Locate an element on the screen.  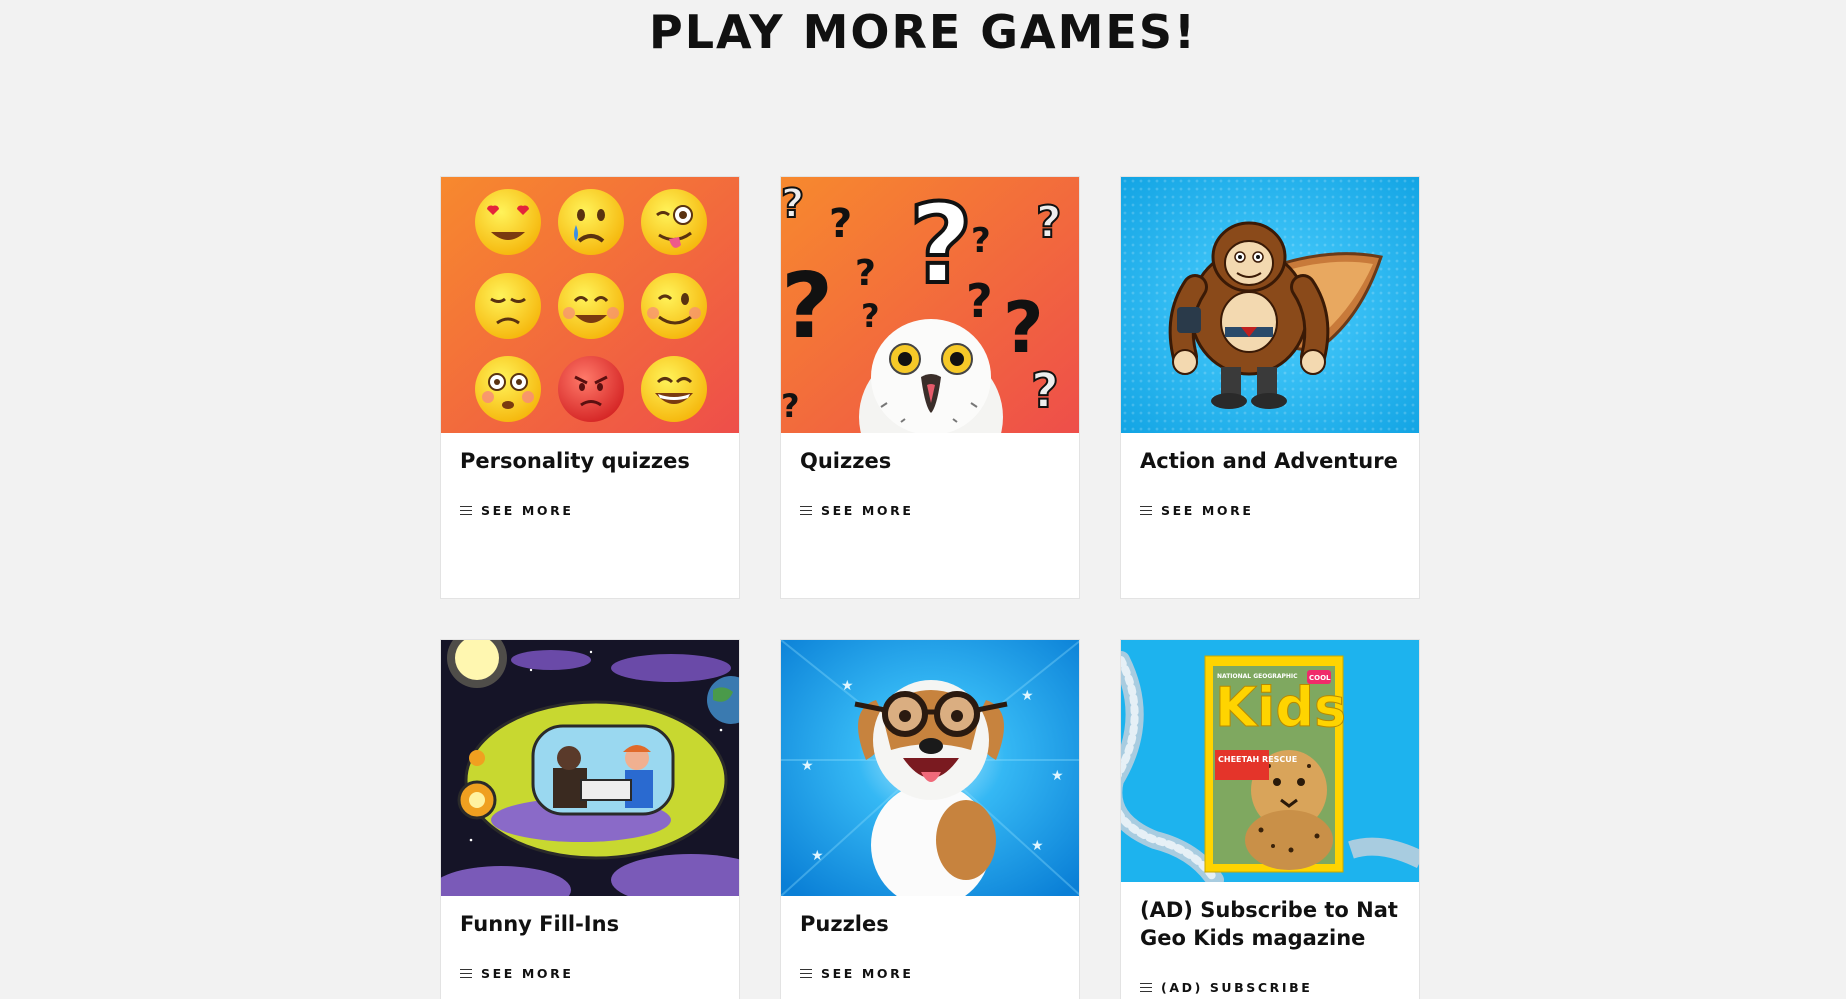
card-title: Action and Adventure is located at coordinates (1271, 461).